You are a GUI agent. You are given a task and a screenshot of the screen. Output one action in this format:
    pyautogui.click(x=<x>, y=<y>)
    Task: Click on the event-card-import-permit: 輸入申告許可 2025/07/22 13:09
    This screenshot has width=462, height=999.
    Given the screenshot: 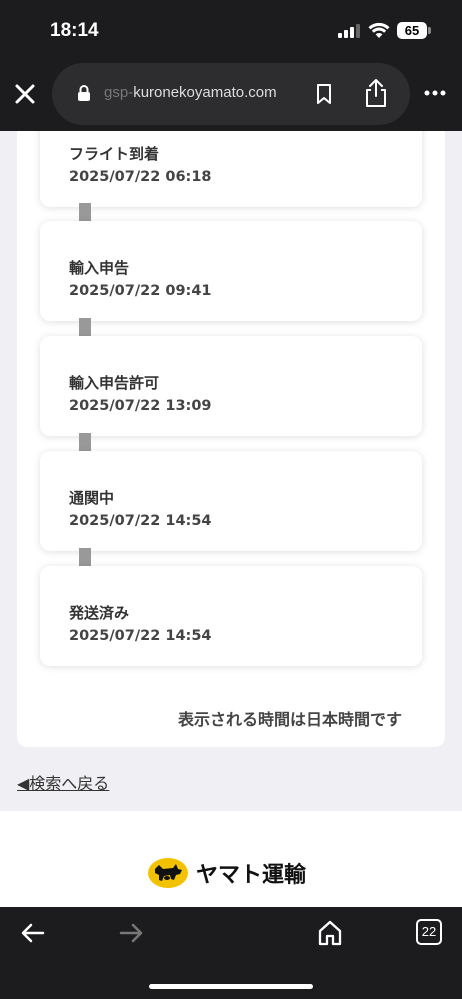 What is the action you would take?
    pyautogui.click(x=231, y=386)
    